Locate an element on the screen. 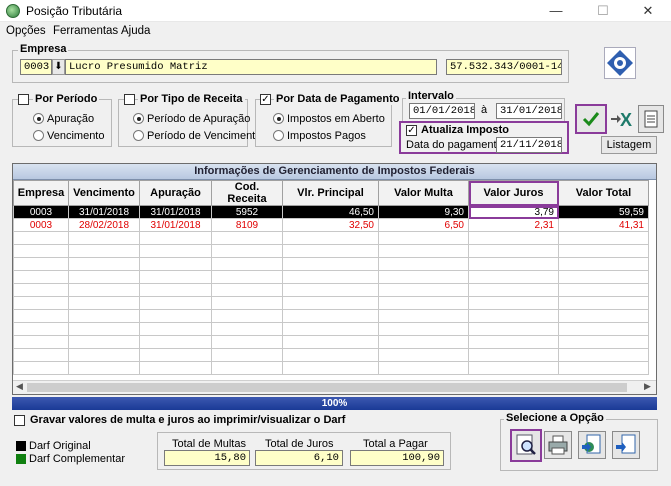 The width and height of the screenshot is (671, 486). maximize-button: ☐ is located at coordinates (603, 11).